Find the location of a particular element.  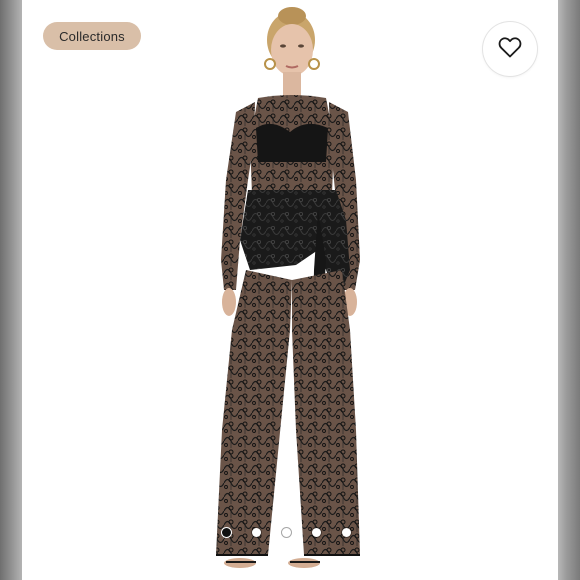

collections-chip: Collections is located at coordinates (92, 36).